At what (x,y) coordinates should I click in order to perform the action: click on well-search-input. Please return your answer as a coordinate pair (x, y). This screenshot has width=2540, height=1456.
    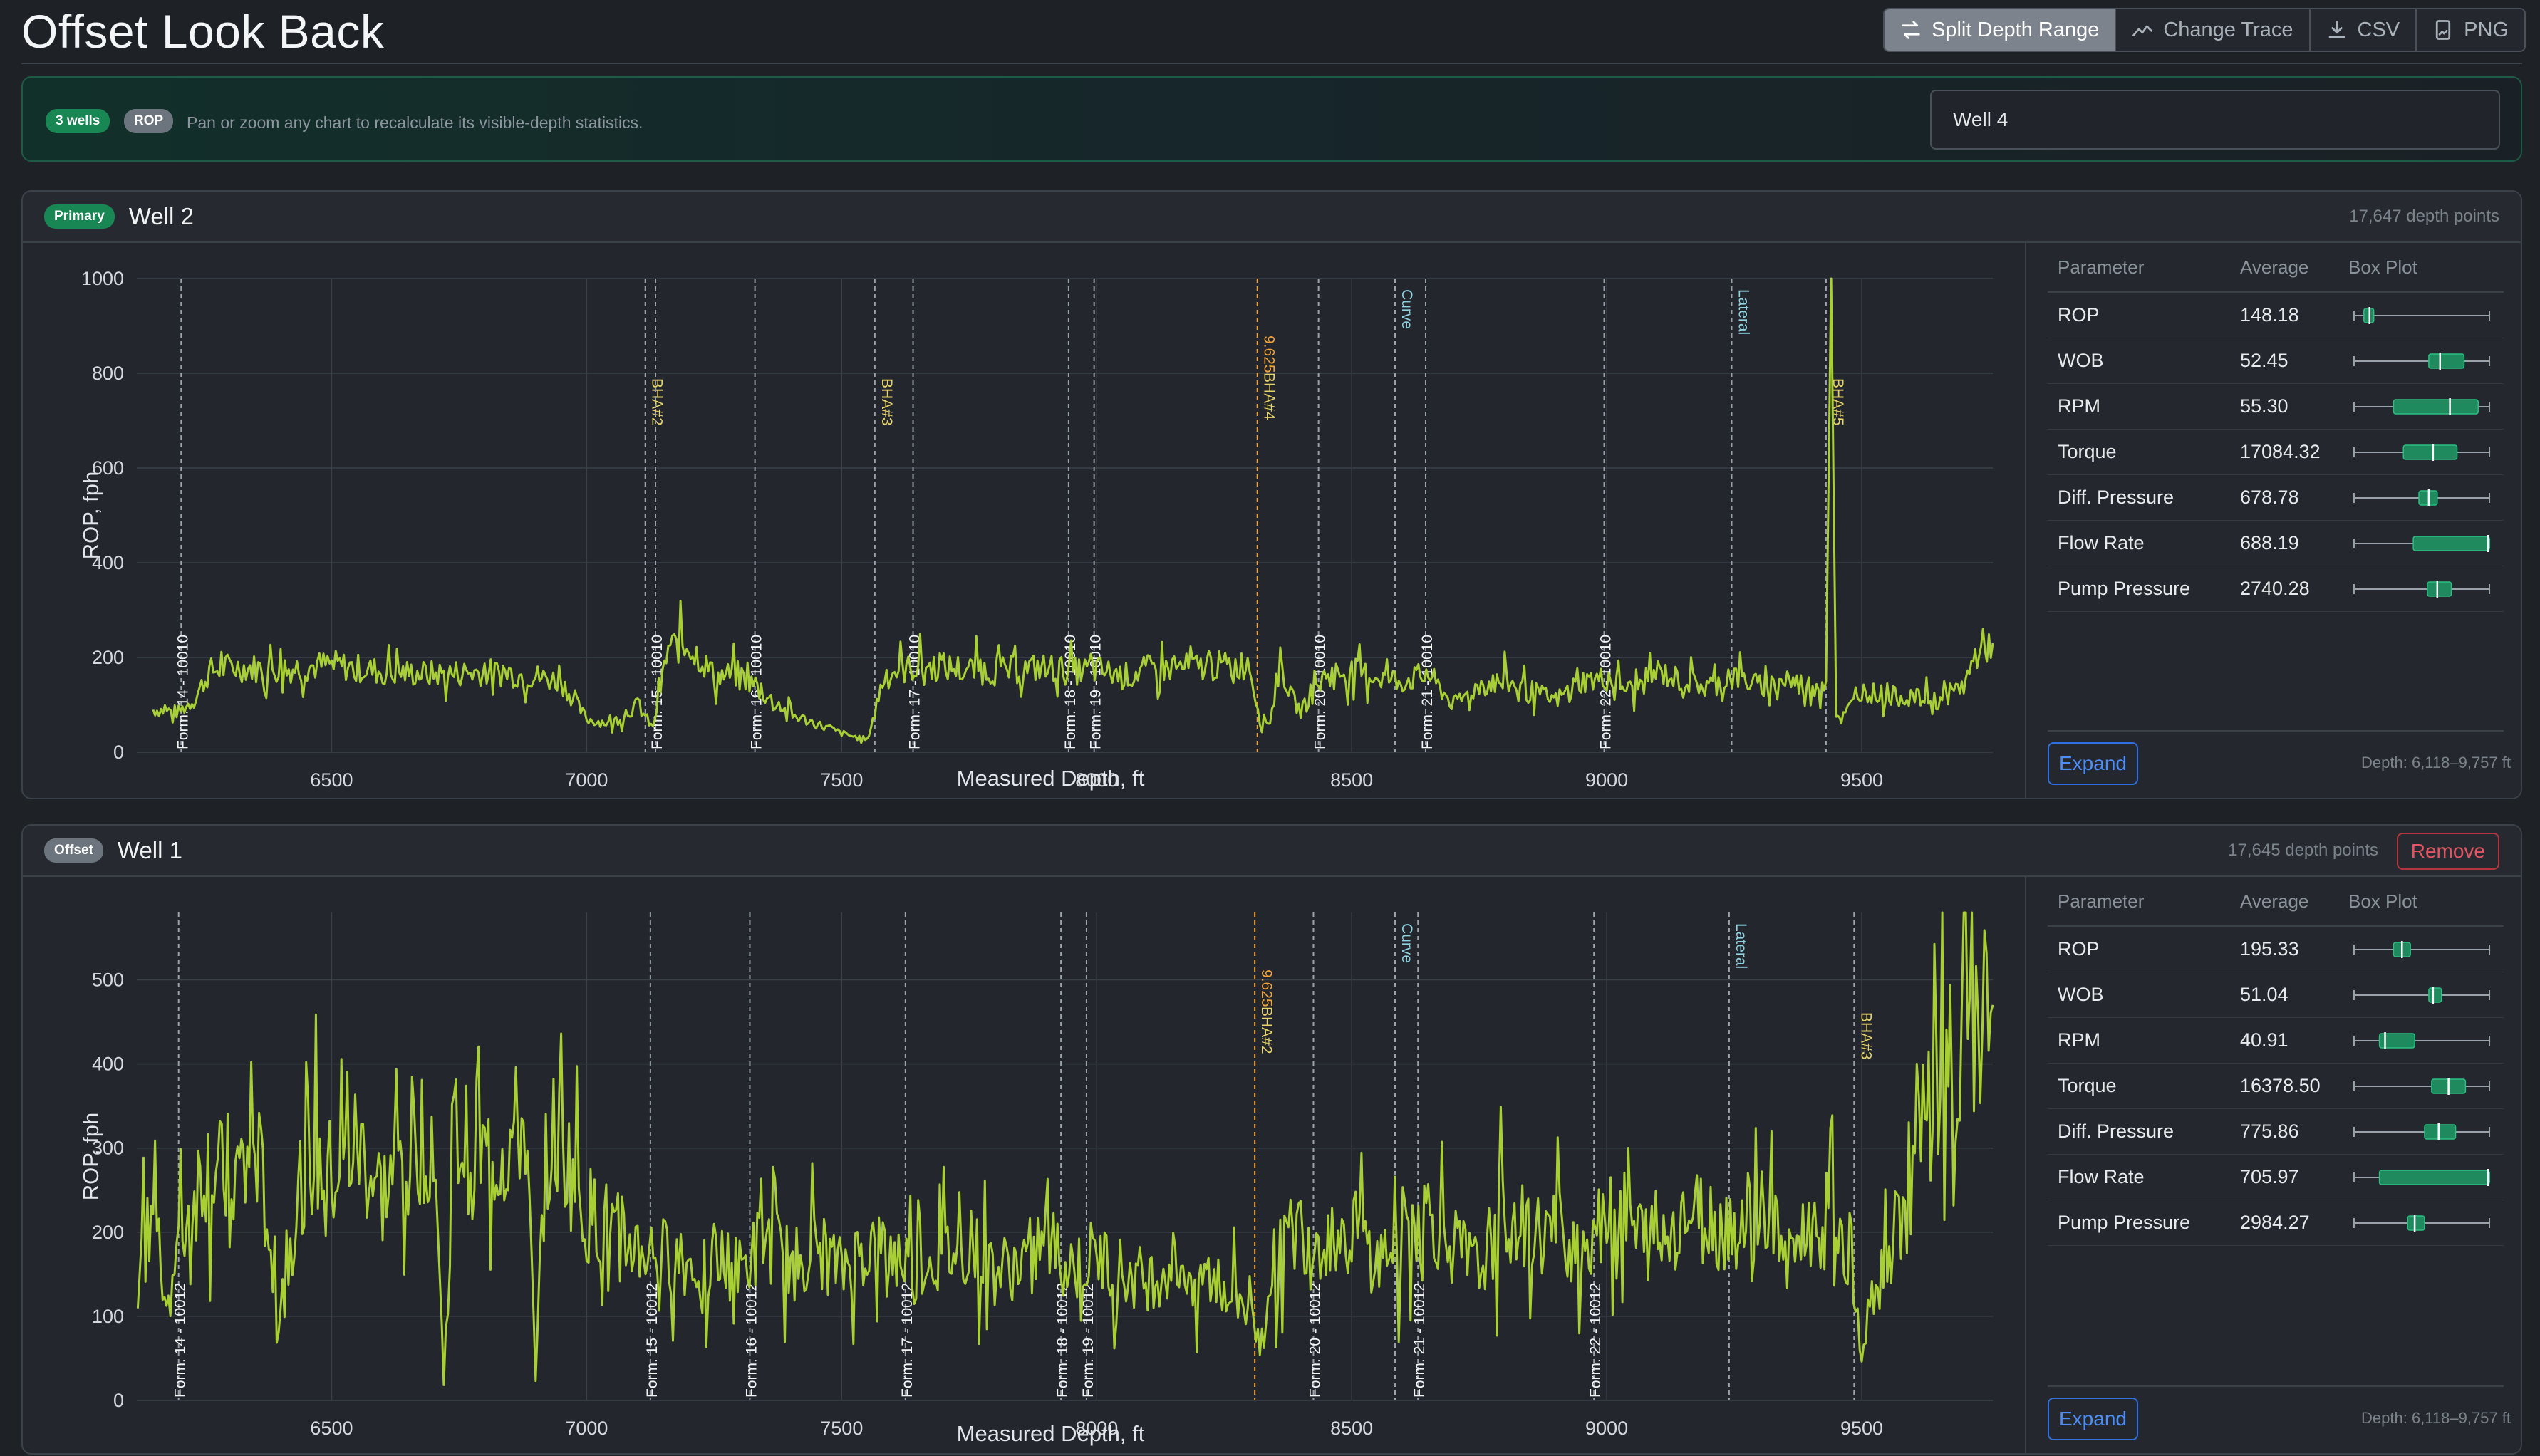
    Looking at the image, I should click on (2215, 120).